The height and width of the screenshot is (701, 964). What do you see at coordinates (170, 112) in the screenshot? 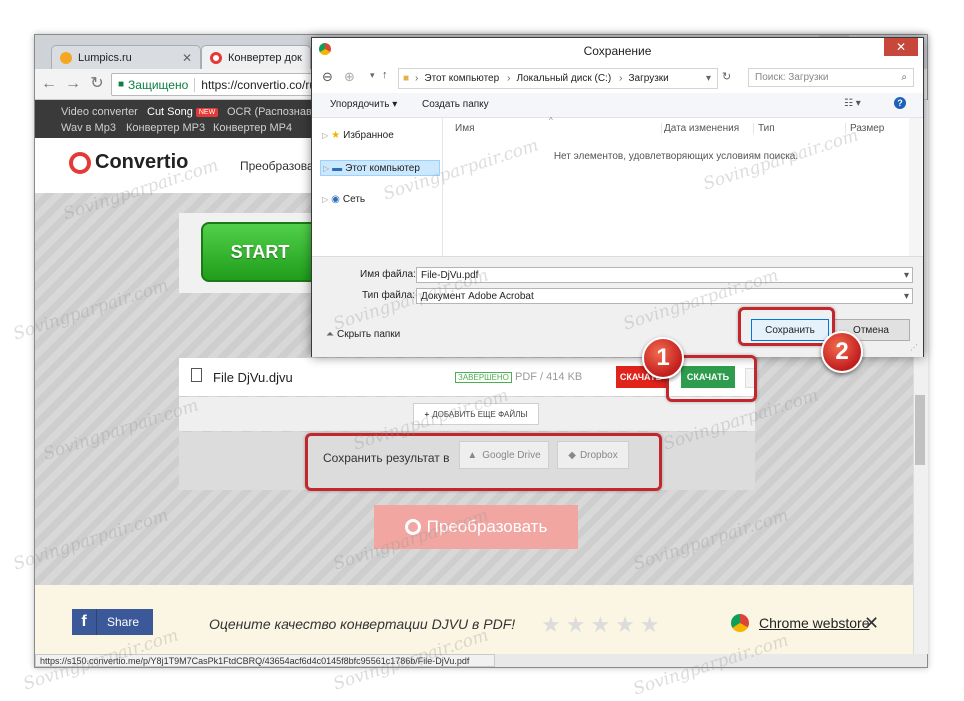
I see `nav-link-label: Cut Song` at bounding box center [170, 112].